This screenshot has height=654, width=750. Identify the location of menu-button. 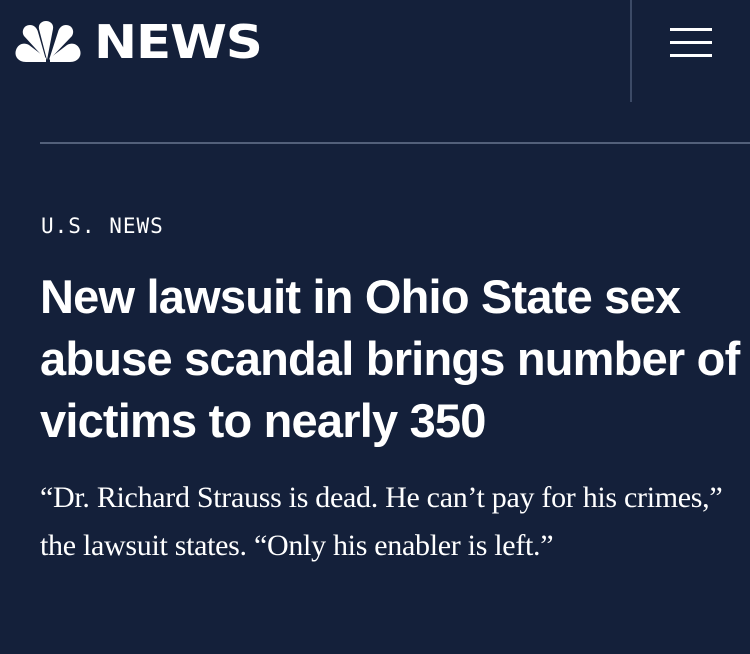
(691, 43).